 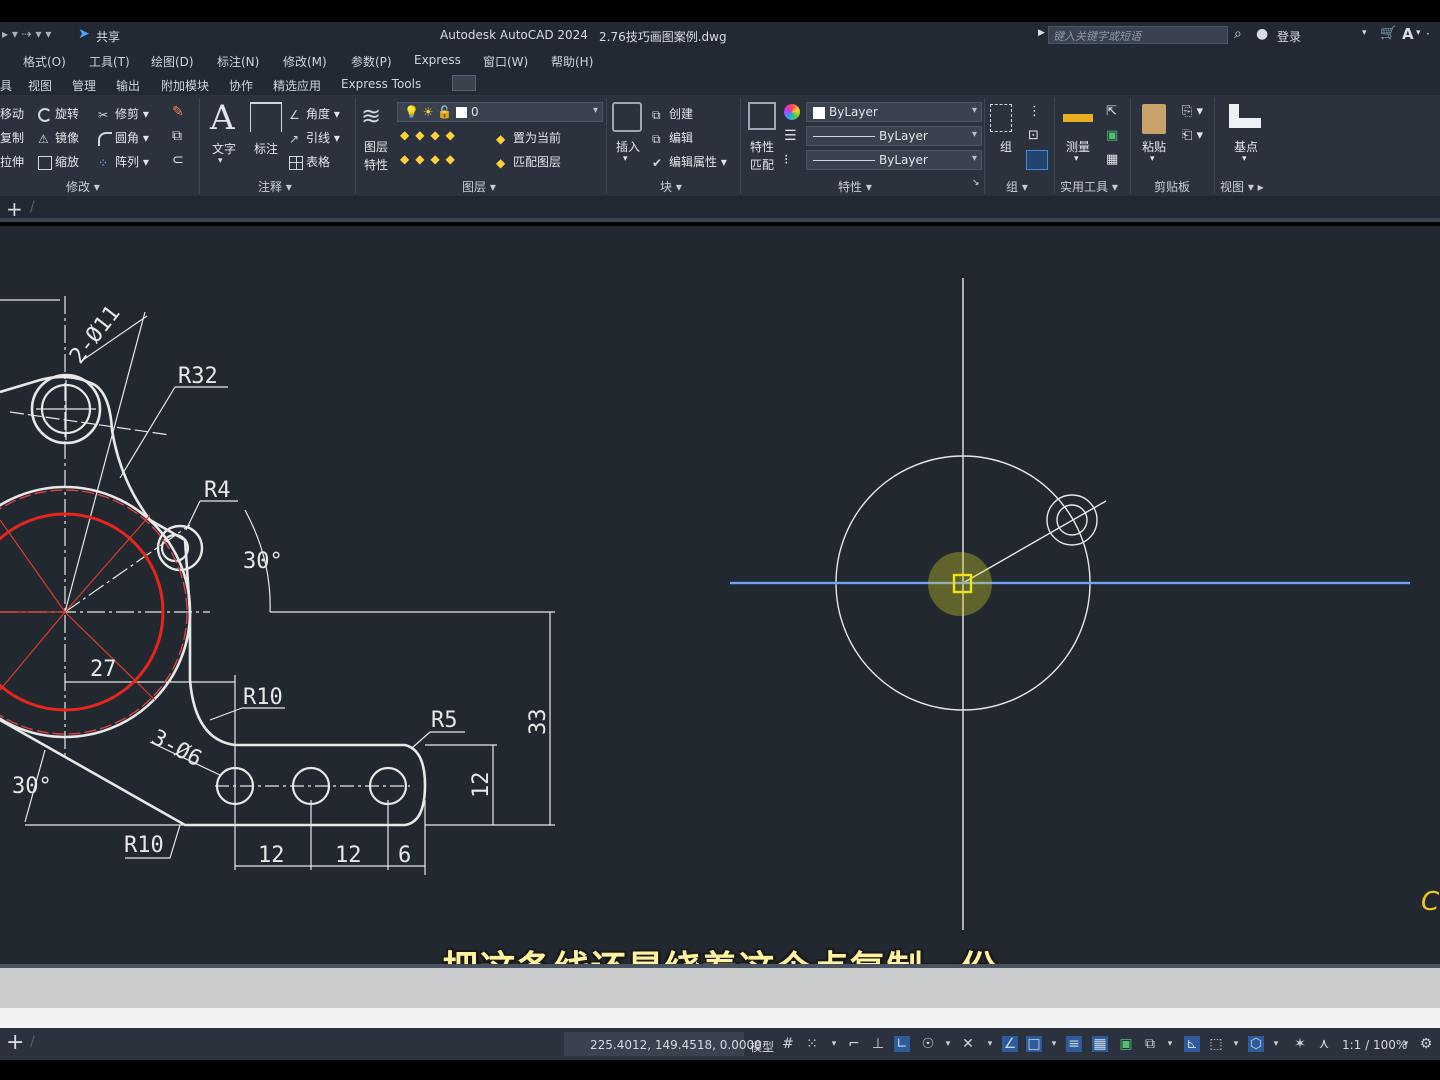 I want to click on edit-block-button: ⧉ 编辑, so click(x=672, y=137).